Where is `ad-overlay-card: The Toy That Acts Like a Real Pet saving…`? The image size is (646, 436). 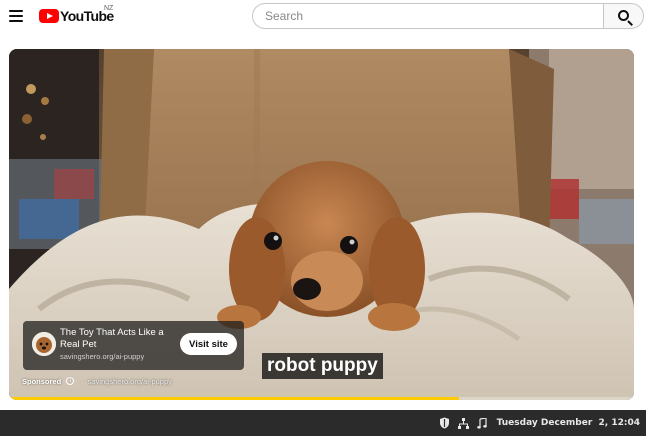 ad-overlay-card: The Toy That Acts Like a Real Pet saving… is located at coordinates (133, 345).